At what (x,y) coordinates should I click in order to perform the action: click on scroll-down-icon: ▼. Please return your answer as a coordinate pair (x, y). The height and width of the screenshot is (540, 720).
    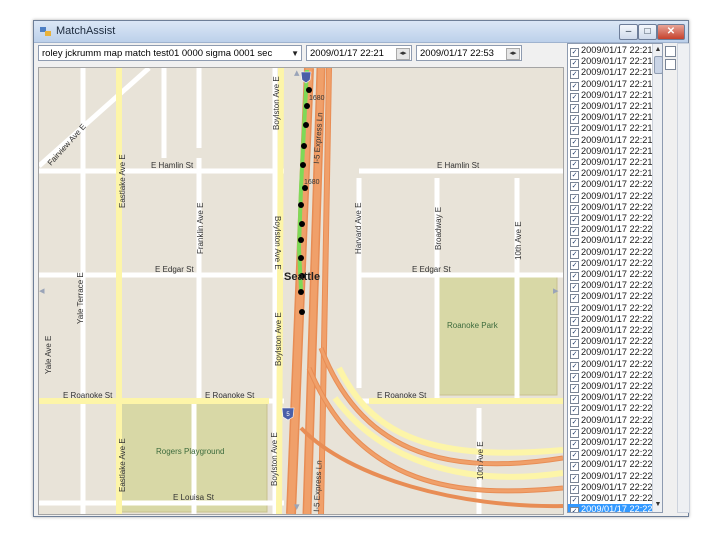
    Looking at the image, I should click on (657, 505).